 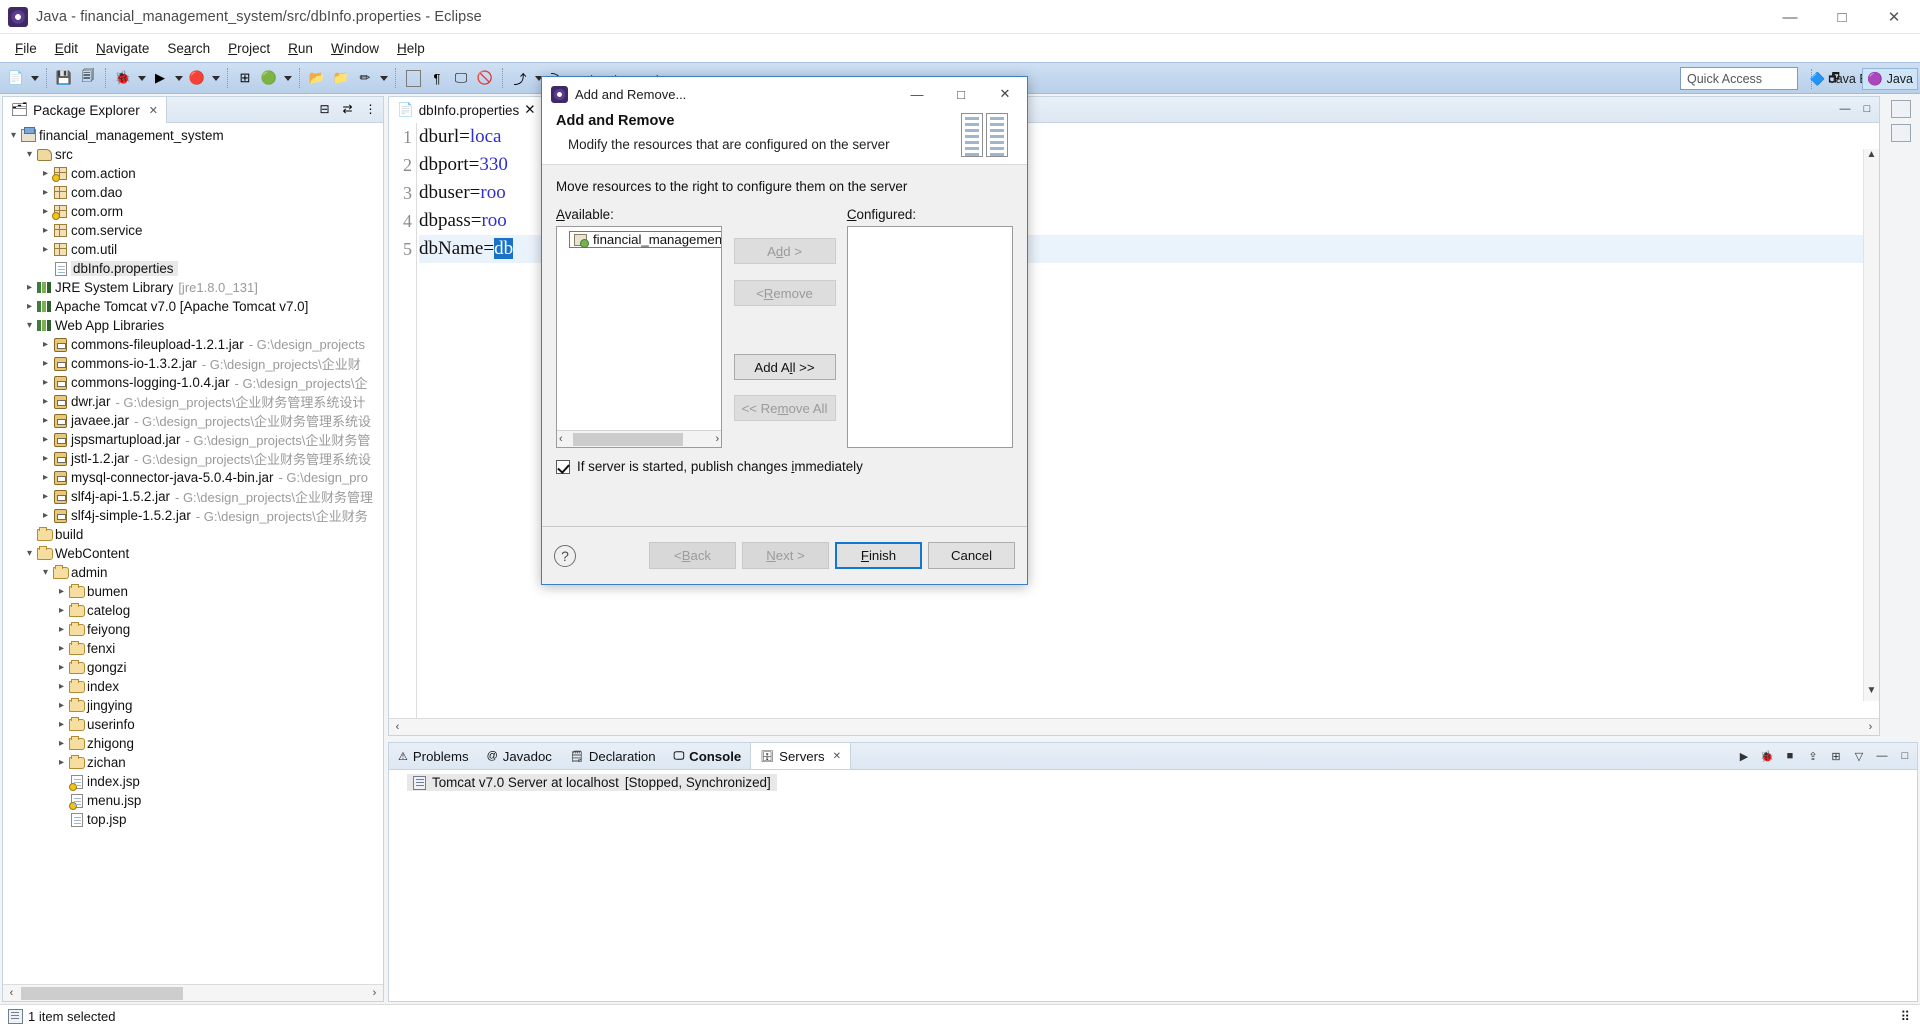 What do you see at coordinates (1901, 109) in the screenshot?
I see `outline-view-icon` at bounding box center [1901, 109].